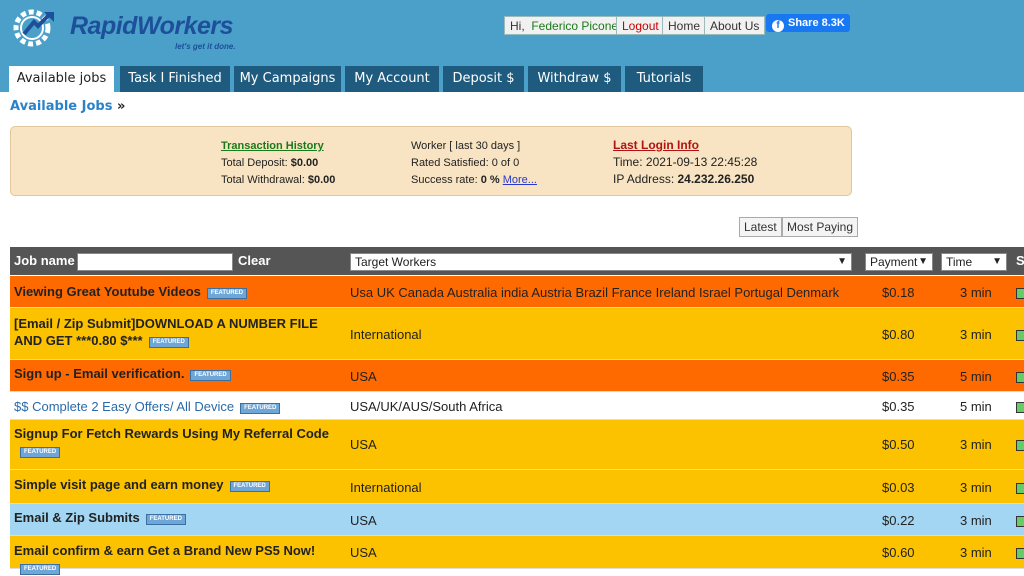  I want to click on payment-select: Payment ▼, so click(899, 262).